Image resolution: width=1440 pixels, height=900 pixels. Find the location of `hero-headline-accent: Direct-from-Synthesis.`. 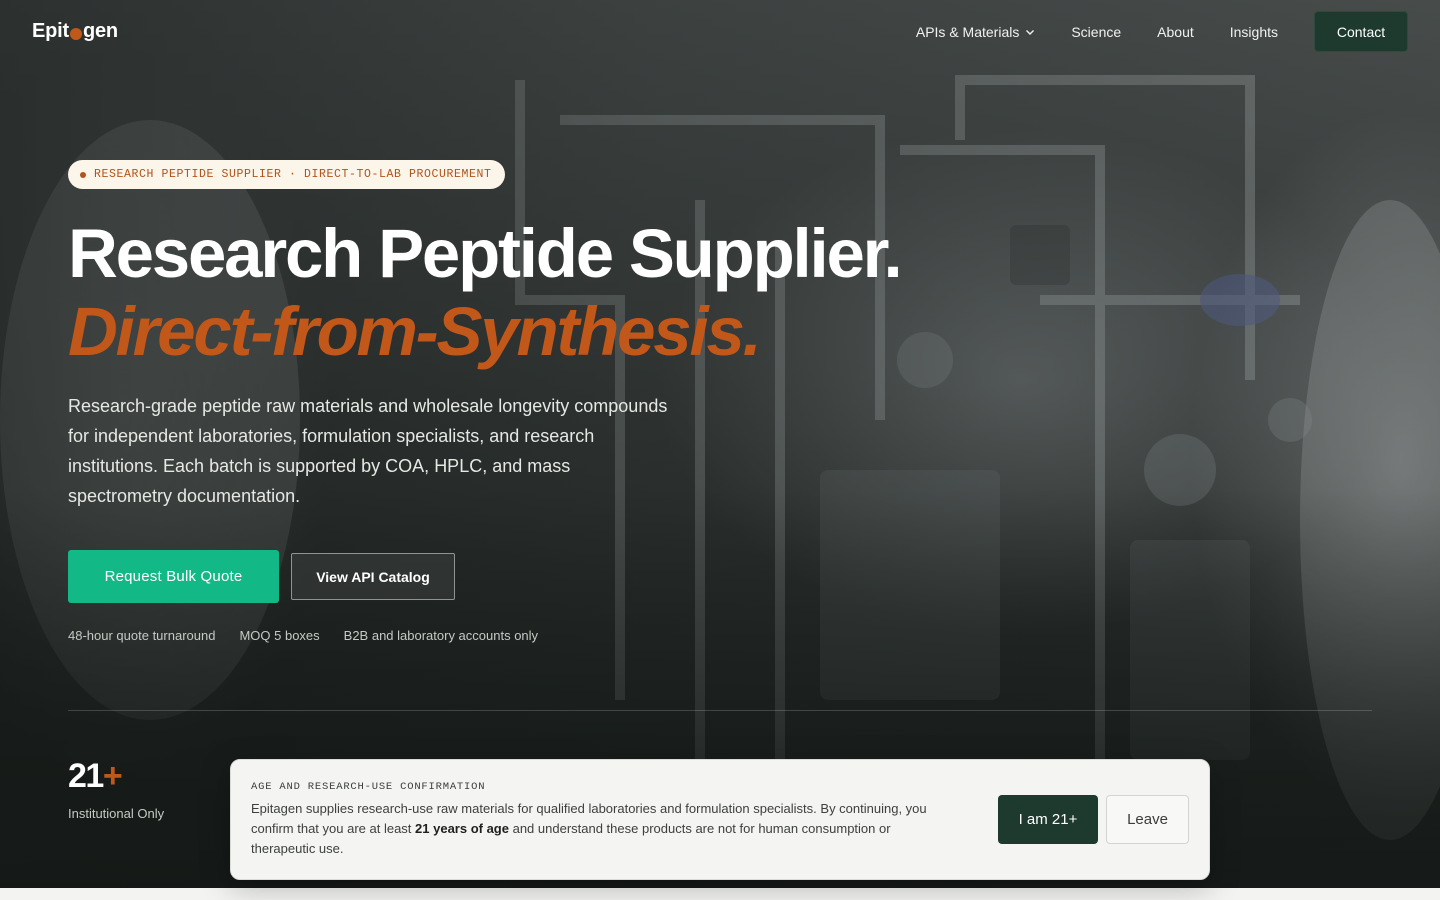

hero-headline-accent: Direct-from-Synthesis. is located at coordinates (415, 331).